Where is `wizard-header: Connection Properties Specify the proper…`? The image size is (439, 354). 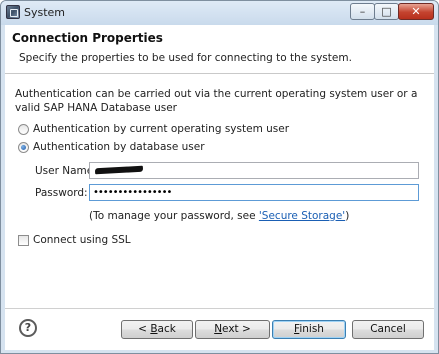 wizard-header: Connection Properties Specify the proper… is located at coordinates (219, 49).